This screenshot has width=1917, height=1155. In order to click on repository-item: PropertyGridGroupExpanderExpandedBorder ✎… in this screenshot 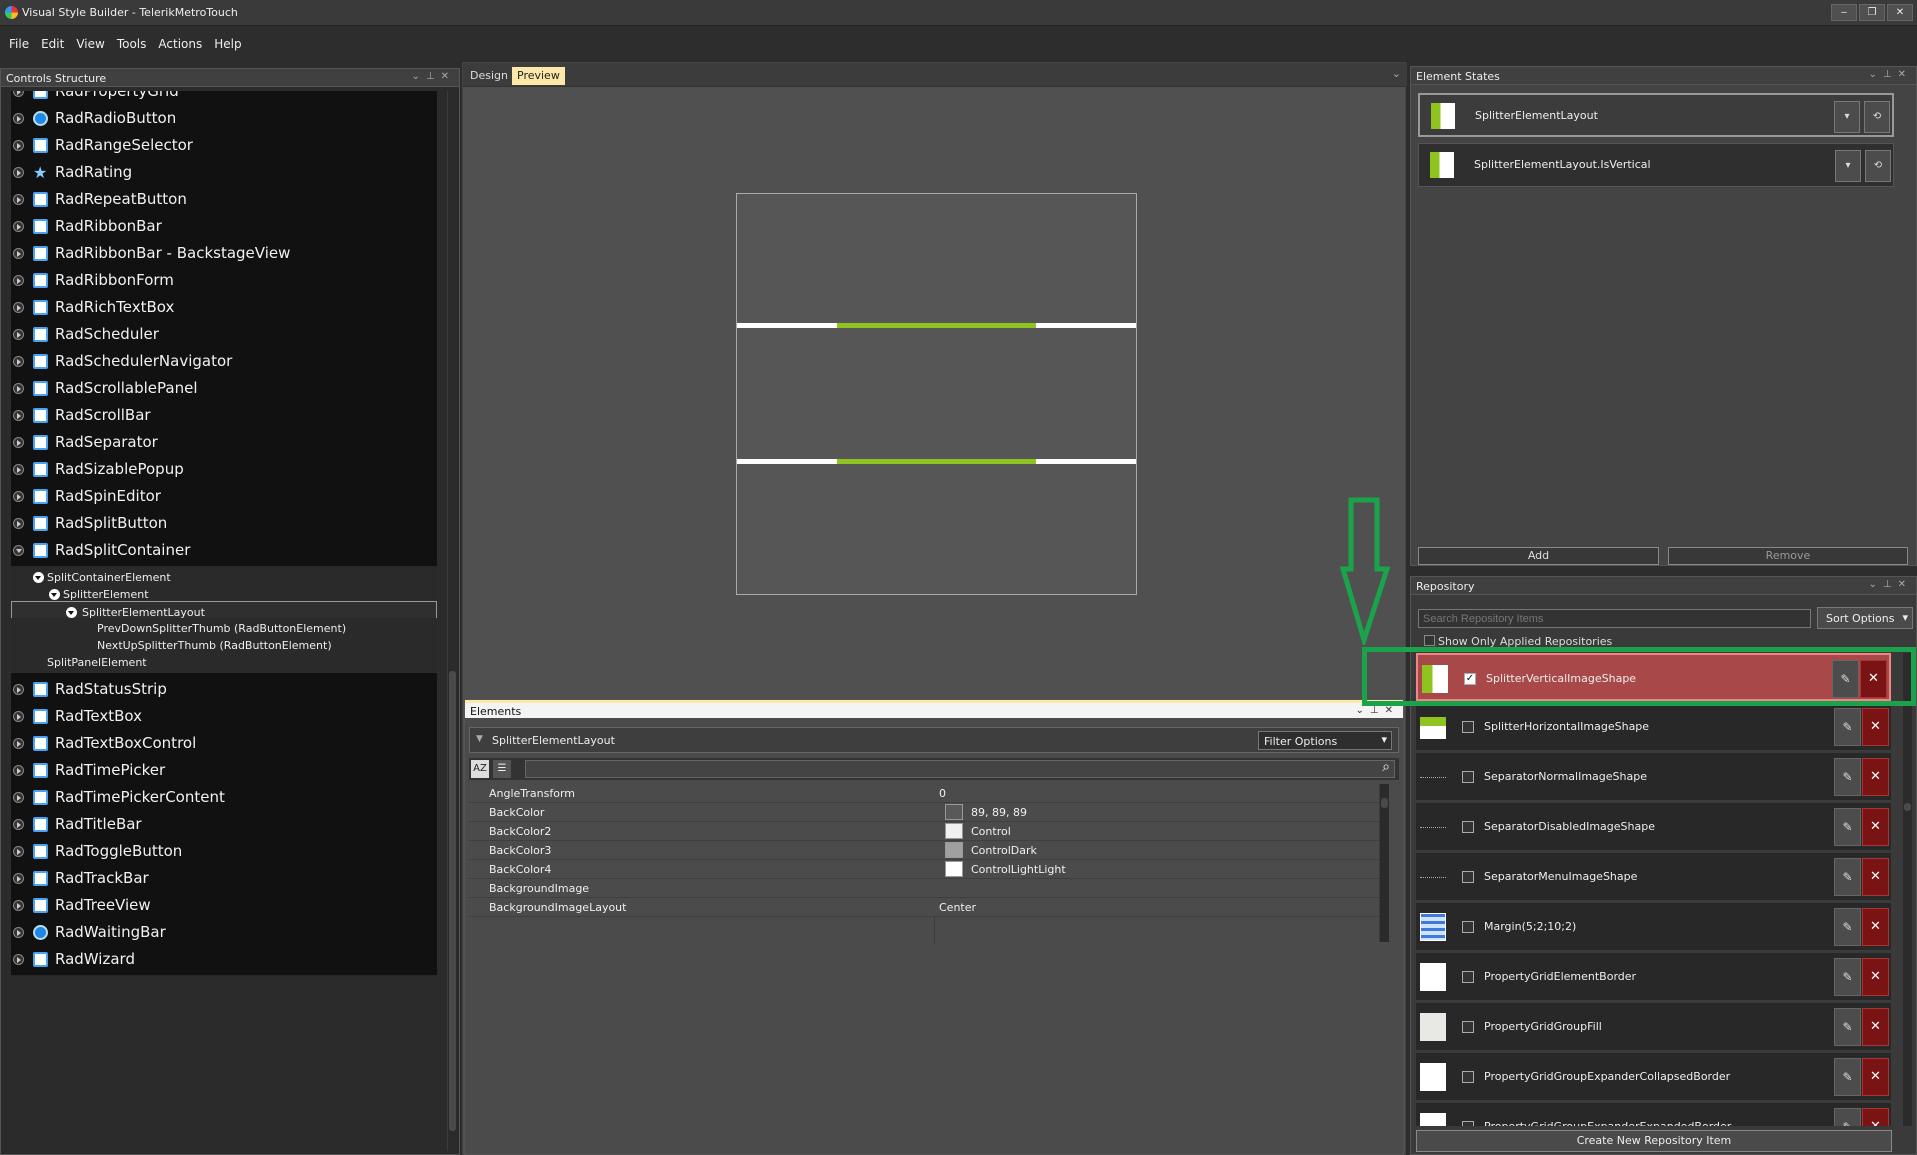, I will do `click(1653, 1114)`.